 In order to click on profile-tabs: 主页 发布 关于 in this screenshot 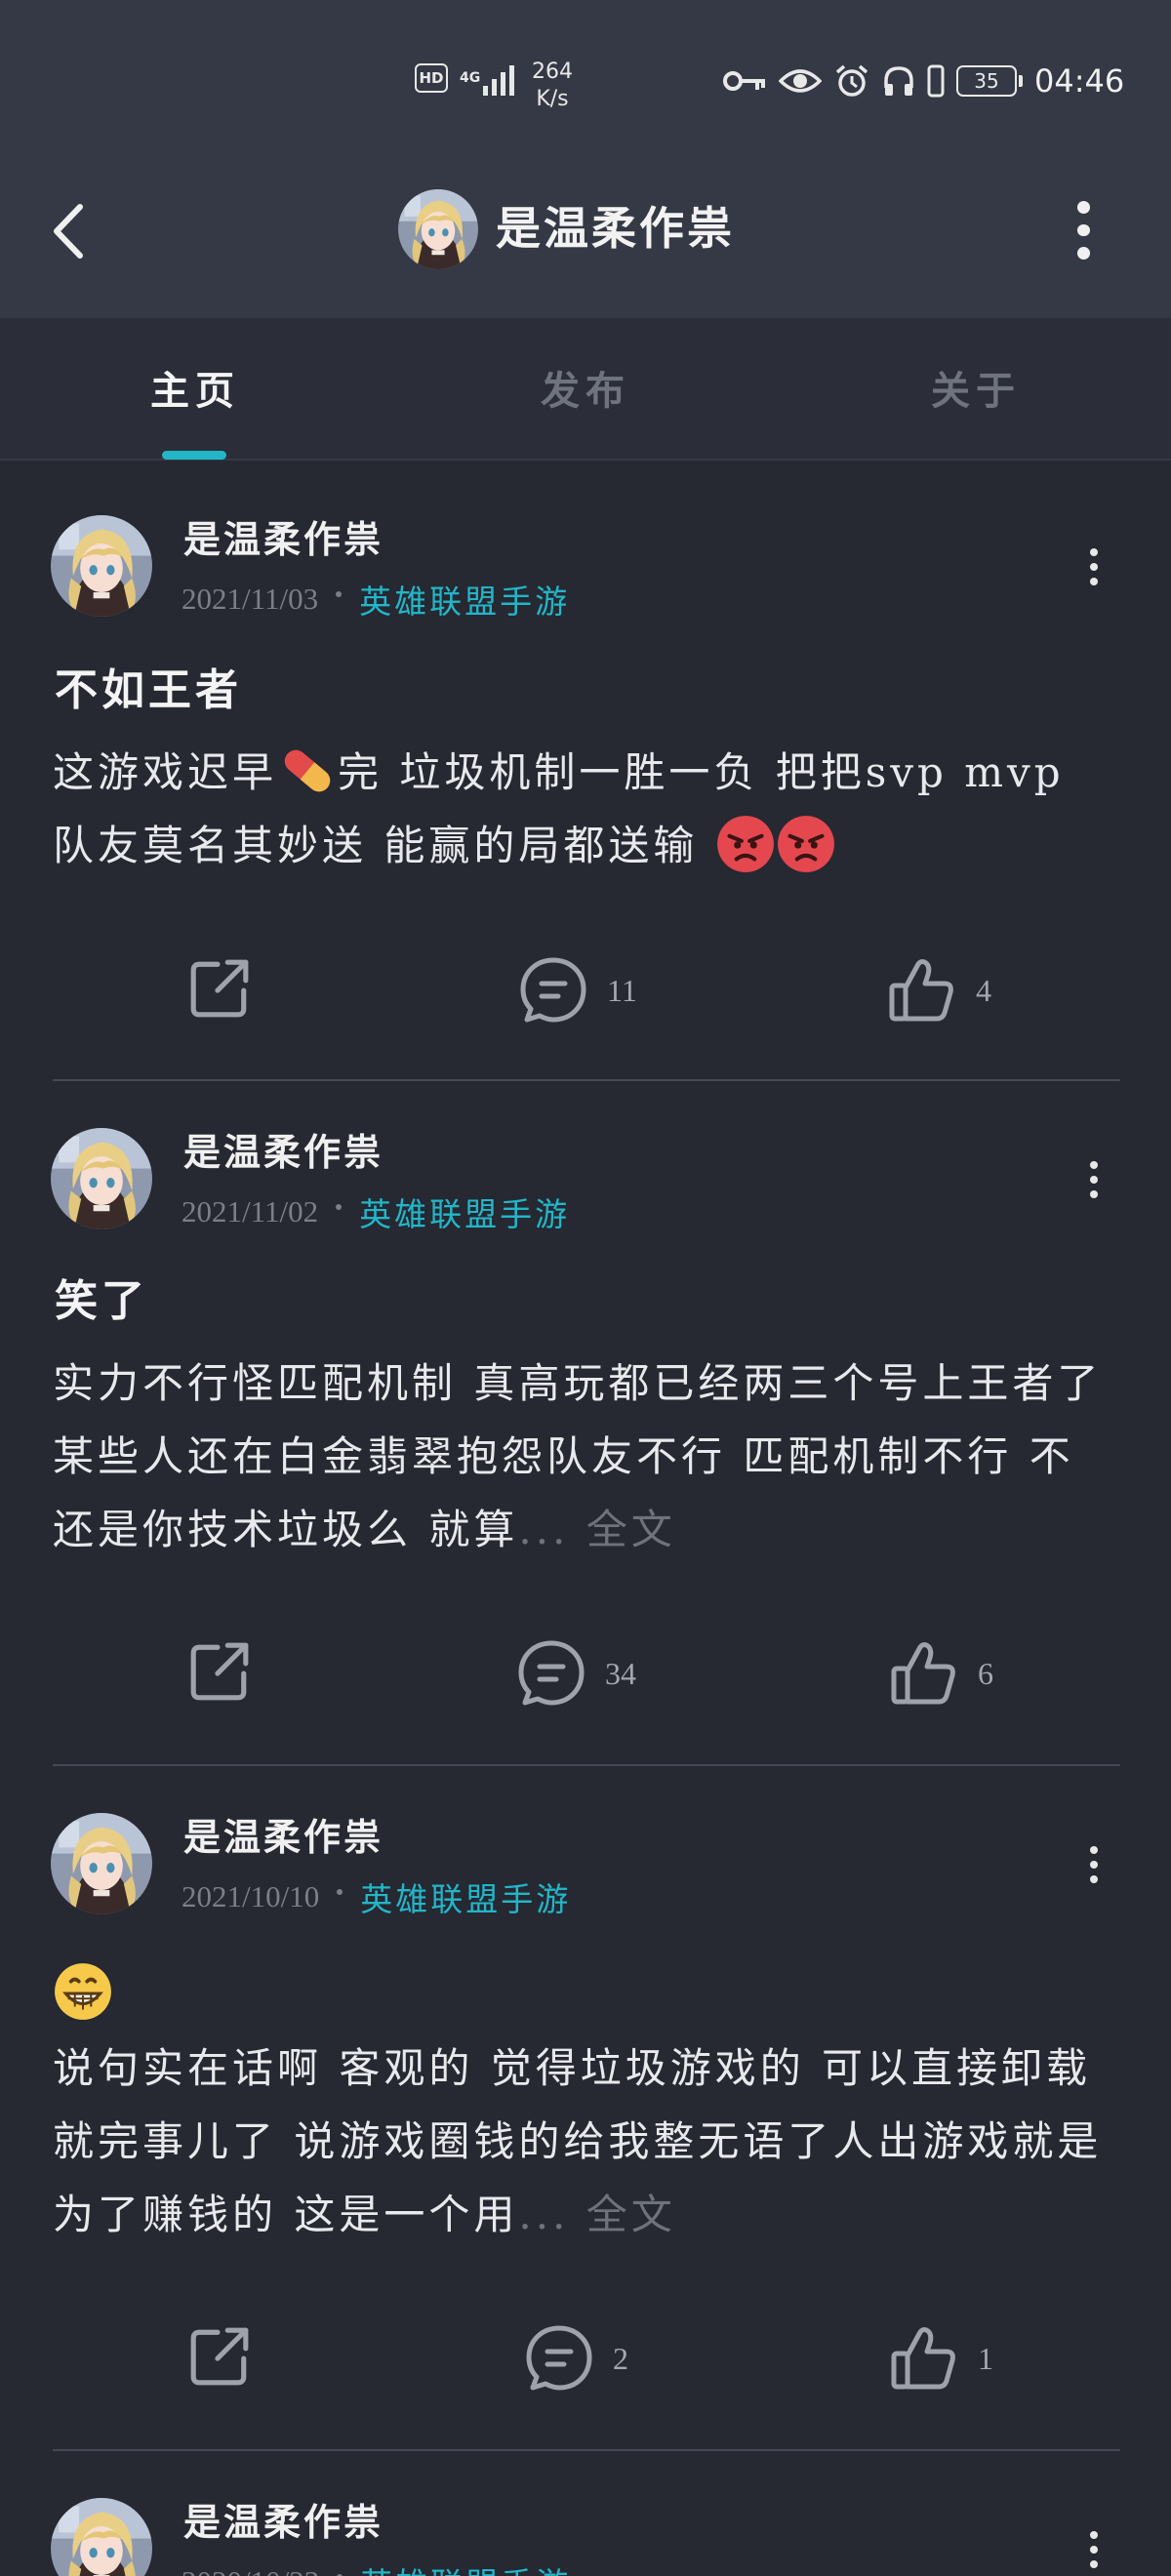, I will do `click(585, 389)`.